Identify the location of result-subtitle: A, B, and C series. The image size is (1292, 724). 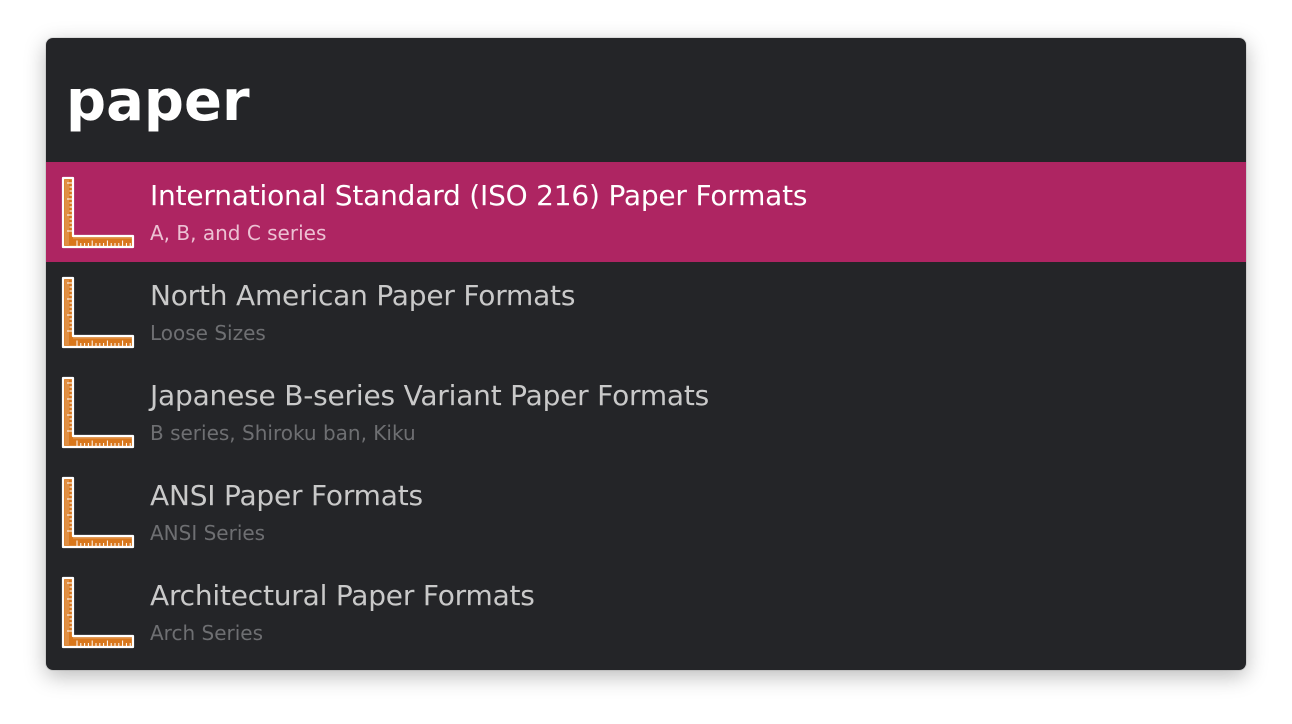
(238, 233).